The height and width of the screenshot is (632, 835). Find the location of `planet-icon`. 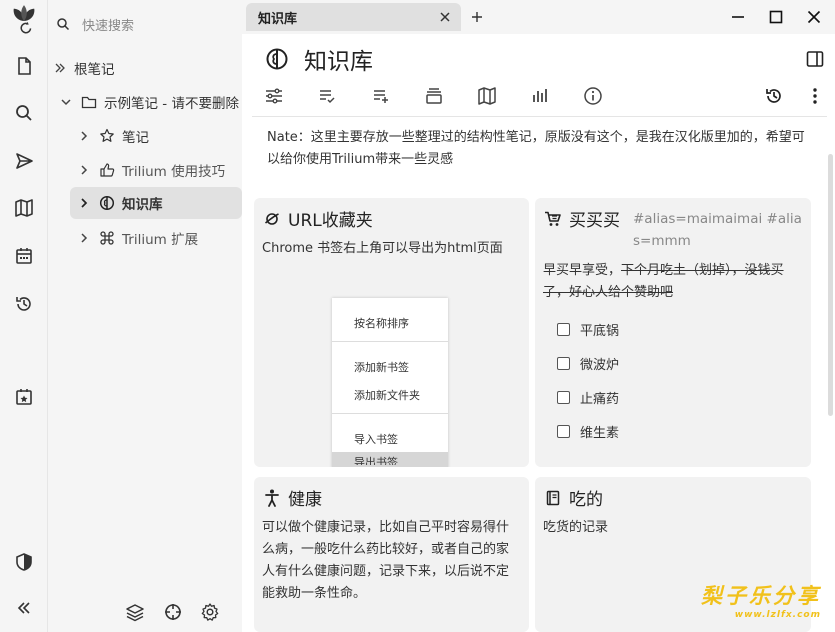

planet-icon is located at coordinates (272, 219).